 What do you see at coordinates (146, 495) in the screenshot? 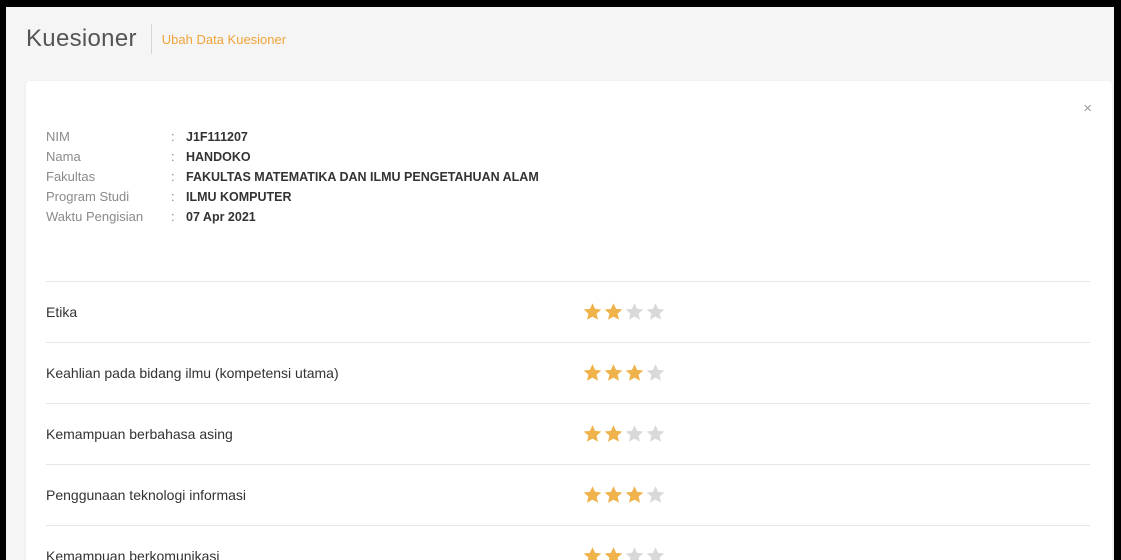
I see `rating-label: Penggunaan teknologi informasi` at bounding box center [146, 495].